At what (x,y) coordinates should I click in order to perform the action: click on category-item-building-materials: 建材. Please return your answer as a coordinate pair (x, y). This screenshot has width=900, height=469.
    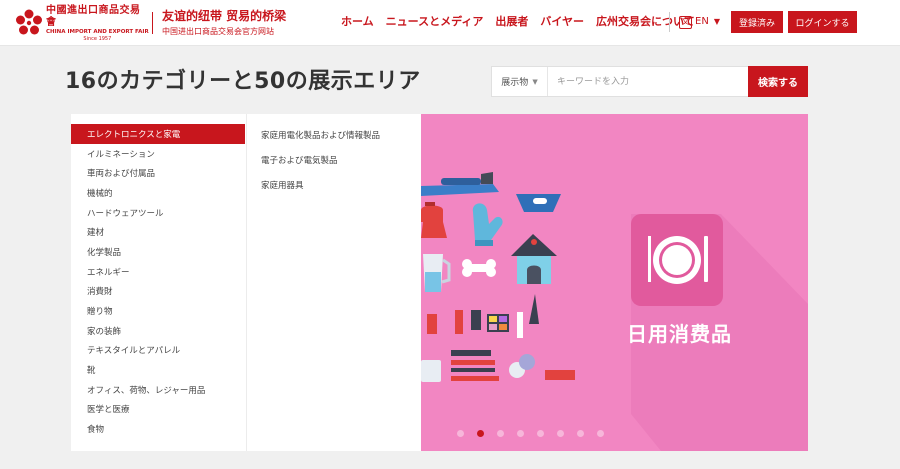
    Looking at the image, I should click on (158, 232).